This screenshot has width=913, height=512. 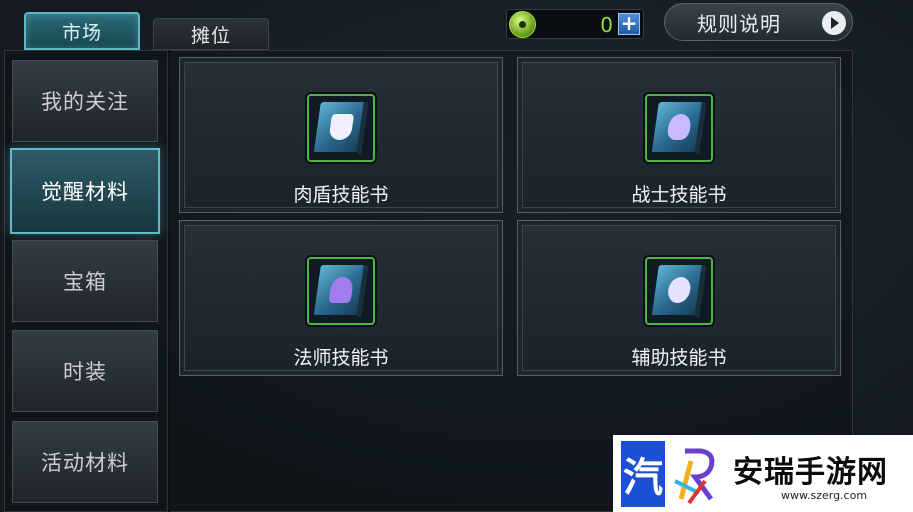 I want to click on site-watermark: 汽 安瑞手游网 www.szerg.com, so click(x=763, y=473).